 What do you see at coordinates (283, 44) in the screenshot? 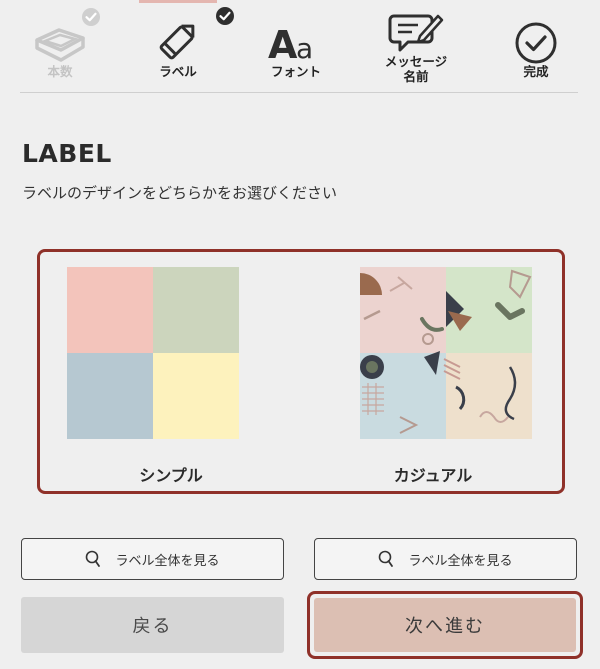
I see `svg-text: A` at bounding box center [283, 44].